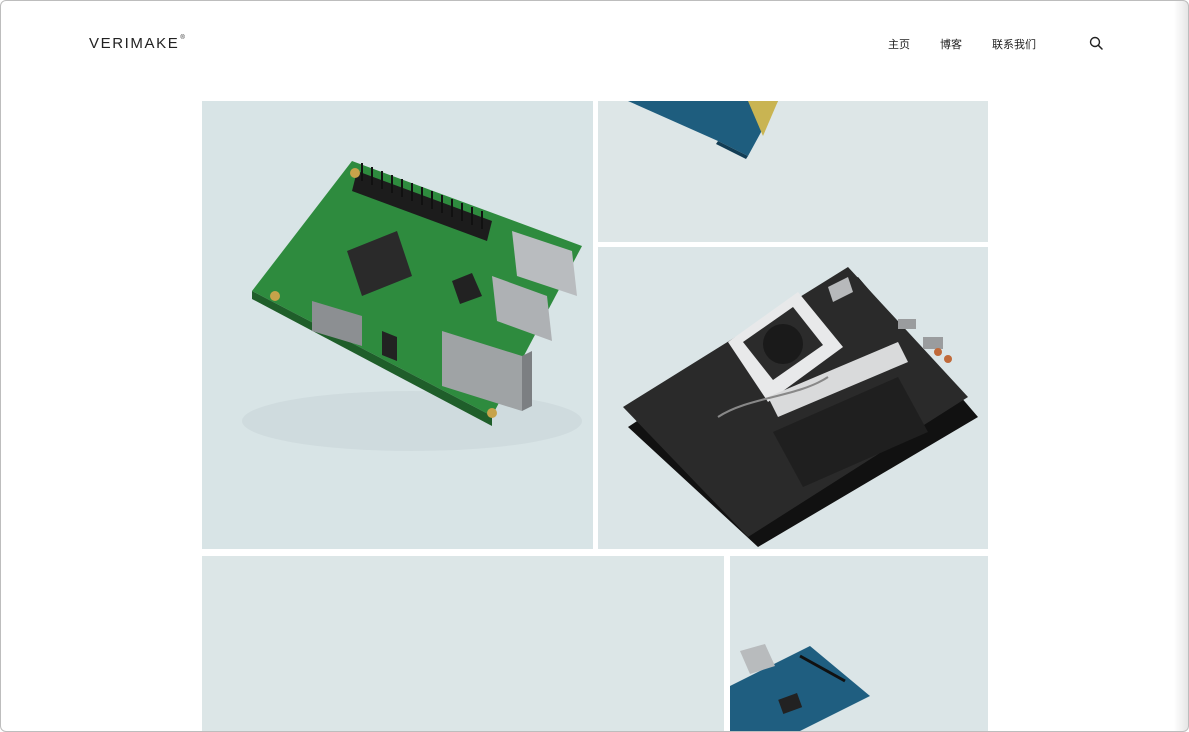 This screenshot has height=732, width=1189. What do you see at coordinates (703, 130) in the screenshot?
I see `arduino-partial-photo` at bounding box center [703, 130].